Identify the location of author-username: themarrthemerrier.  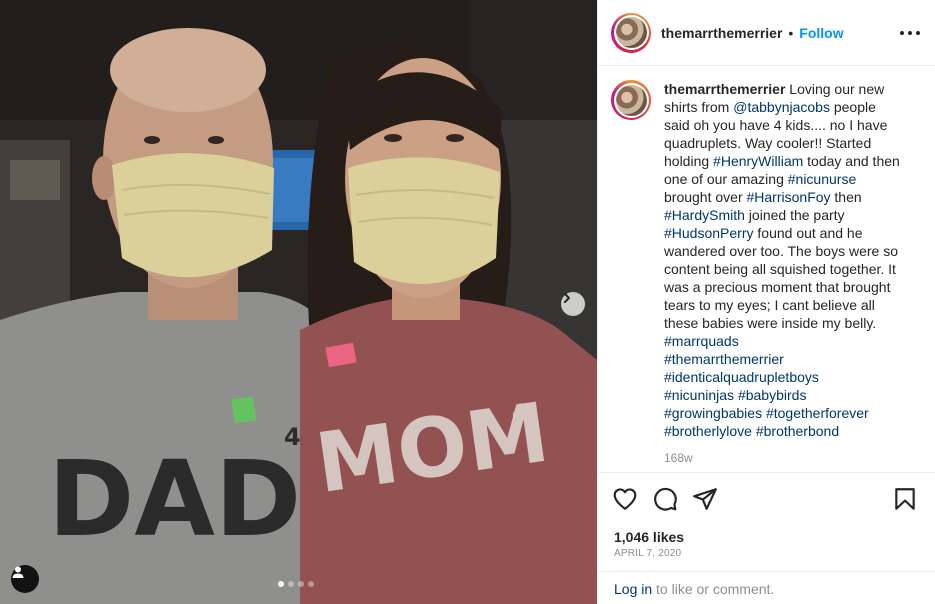
(721, 33).